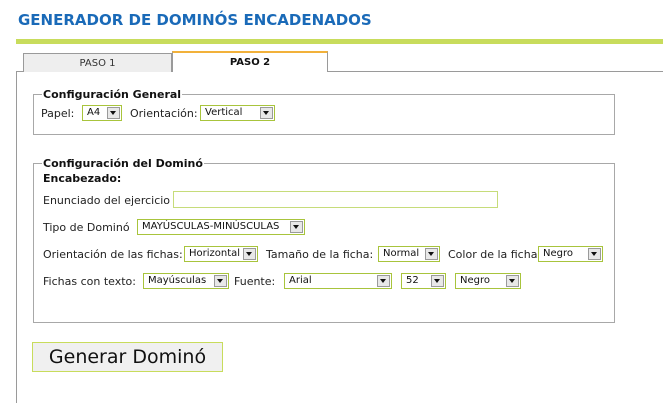 This screenshot has height=403, width=663. Describe the element at coordinates (558, 253) in the screenshot. I see `tile-color-select-value: Negro` at that location.